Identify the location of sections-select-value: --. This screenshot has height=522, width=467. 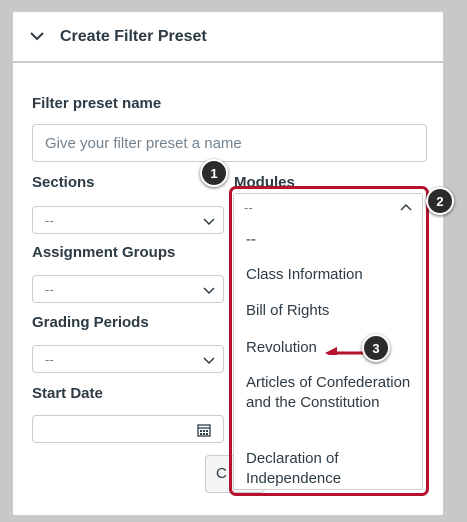
(49, 220).